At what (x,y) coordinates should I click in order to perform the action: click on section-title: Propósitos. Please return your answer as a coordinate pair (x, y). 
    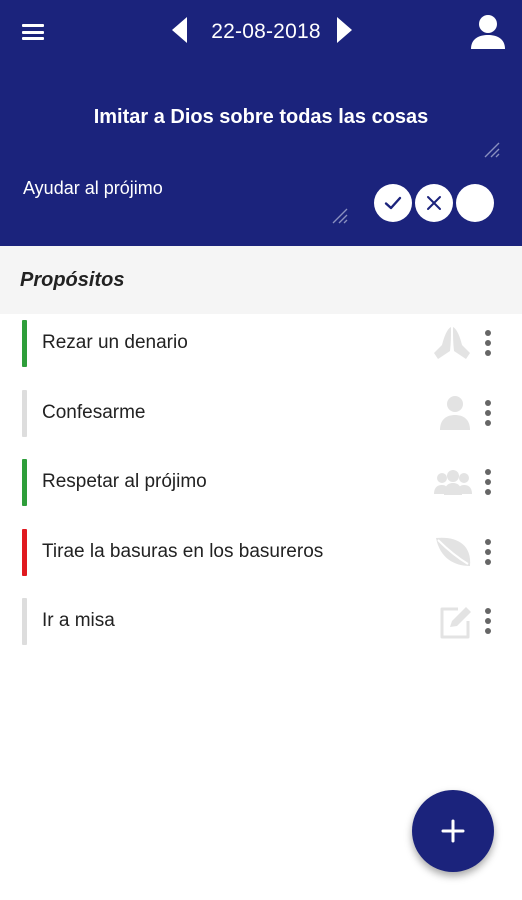
    Looking at the image, I should click on (72, 280).